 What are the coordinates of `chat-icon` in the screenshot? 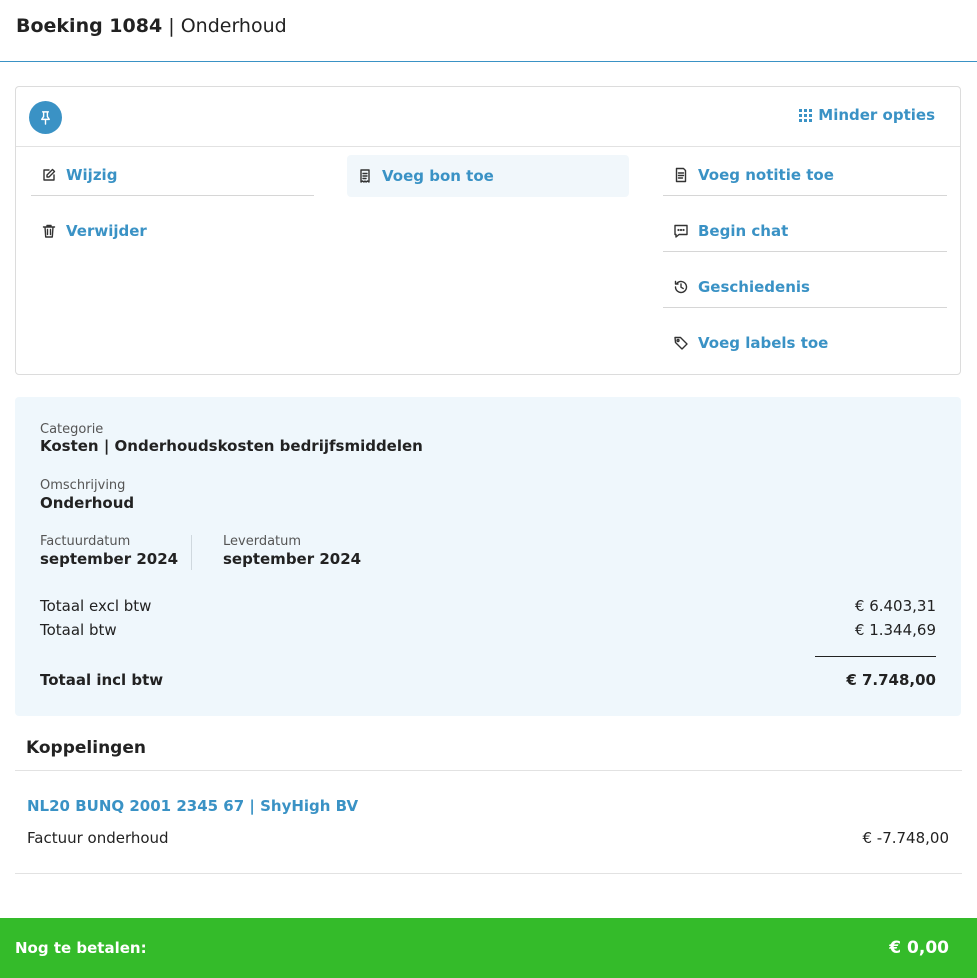 It's located at (681, 231).